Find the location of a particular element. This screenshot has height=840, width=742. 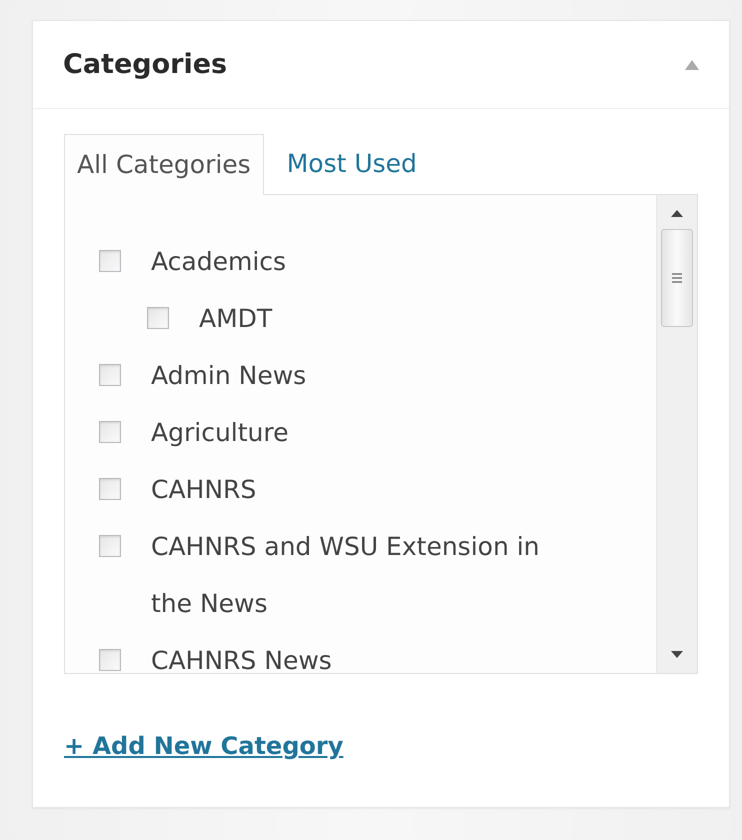

panel-title: Categories is located at coordinates (145, 64).